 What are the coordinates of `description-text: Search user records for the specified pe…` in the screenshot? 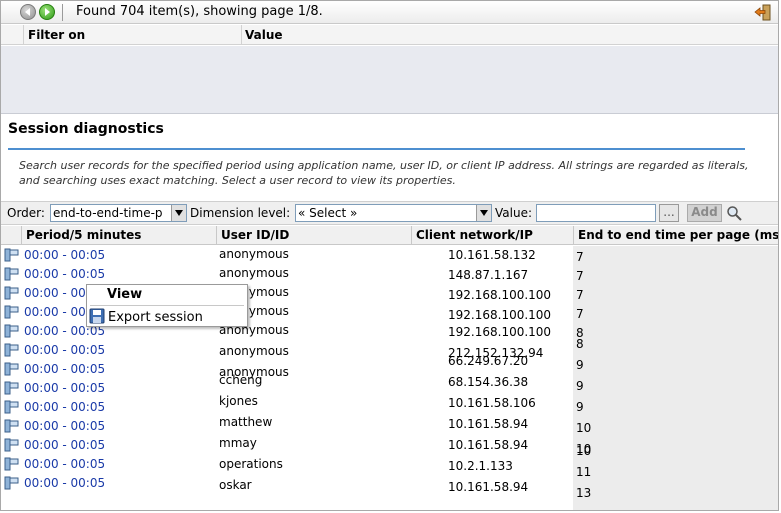 It's located at (384, 173).